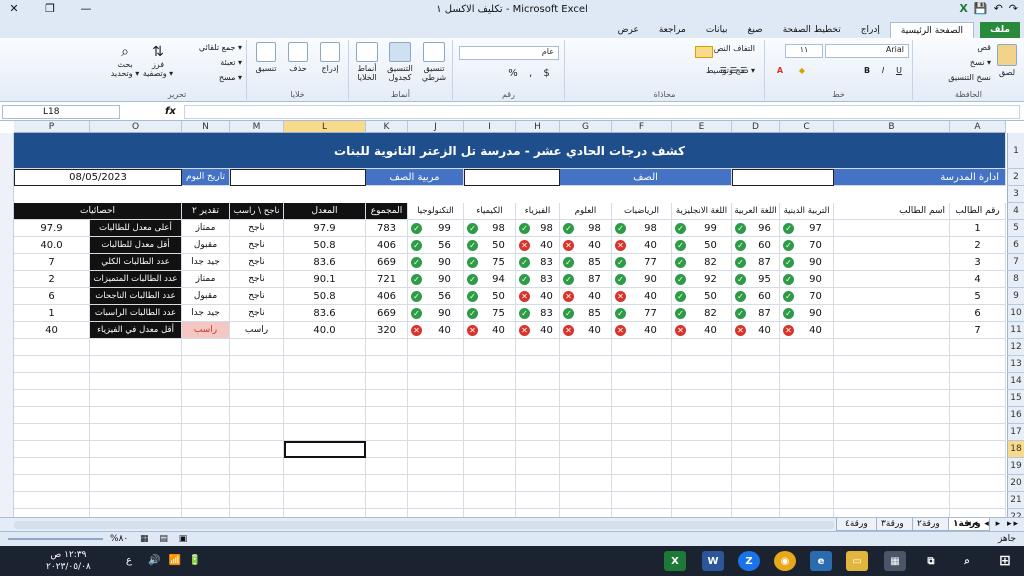  What do you see at coordinates (870, 30) in the screenshot?
I see `tab-insert: إدراج` at bounding box center [870, 30].